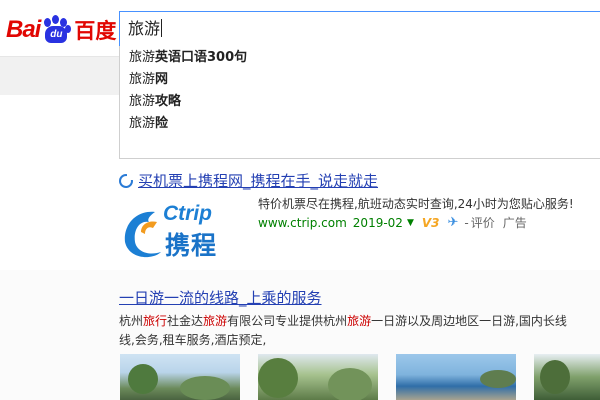 The height and width of the screenshot is (400, 600). Describe the element at coordinates (155, 321) in the screenshot. I see `highlighted-keyword: 旅行` at that location.